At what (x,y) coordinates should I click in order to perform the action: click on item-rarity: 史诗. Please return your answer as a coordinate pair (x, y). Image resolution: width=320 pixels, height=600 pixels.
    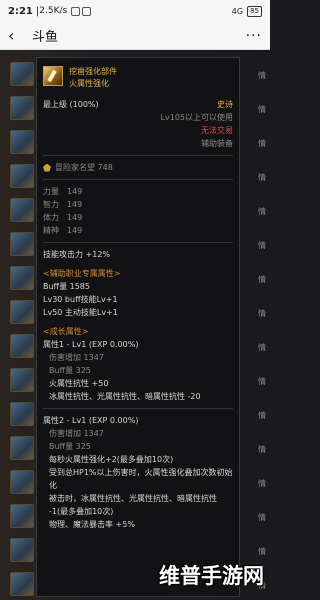
    Looking at the image, I should click on (225, 104).